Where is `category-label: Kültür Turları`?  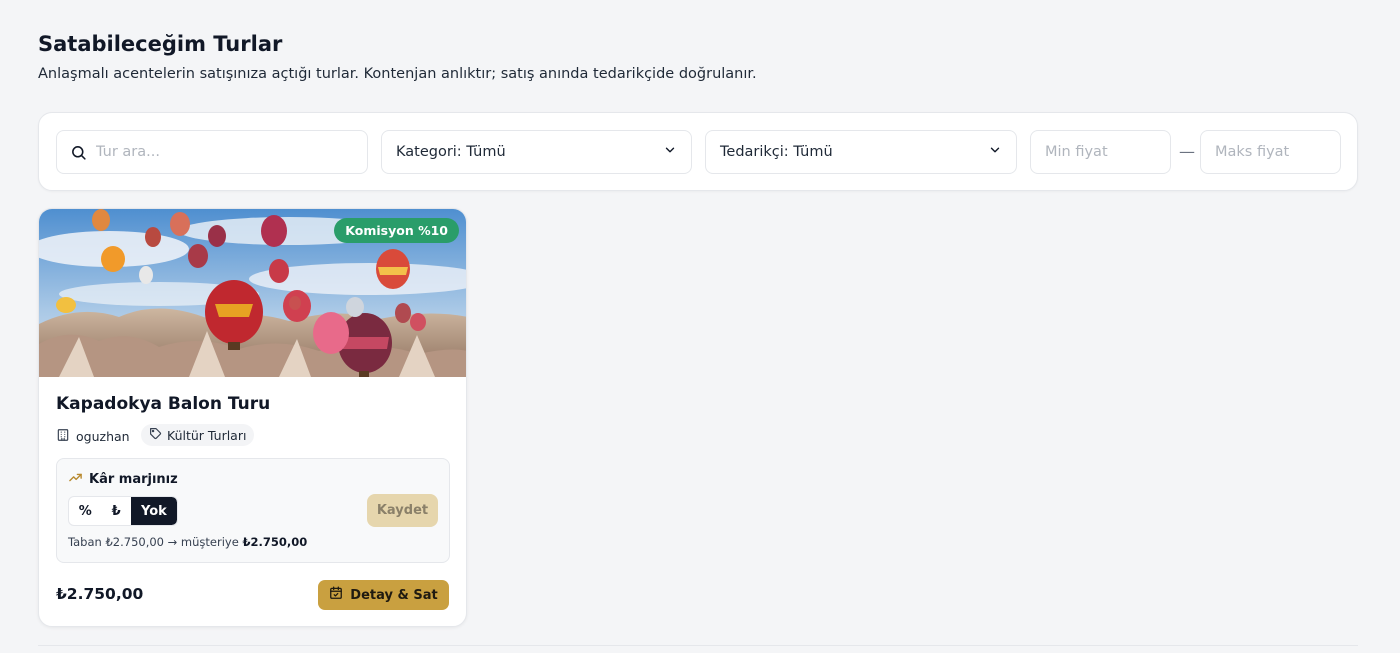 category-label: Kültür Turları is located at coordinates (207, 435).